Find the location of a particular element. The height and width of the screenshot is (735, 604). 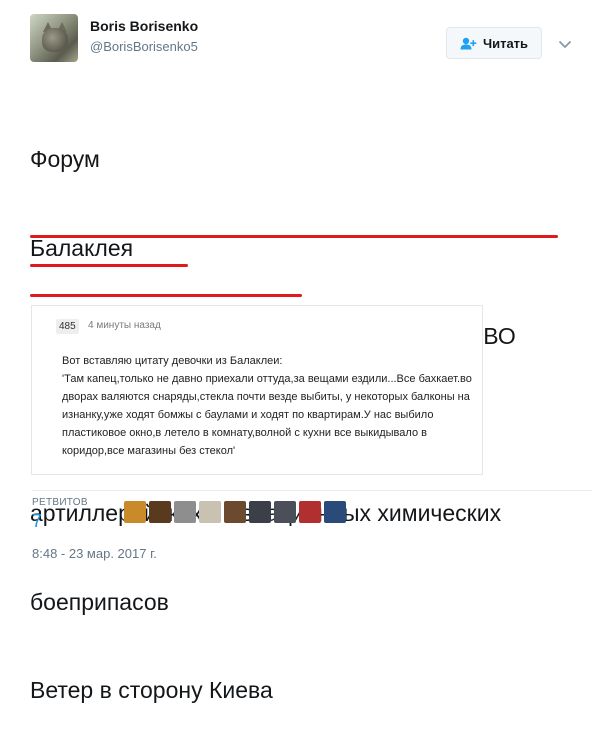

quote-badge: 485 is located at coordinates (67, 326).